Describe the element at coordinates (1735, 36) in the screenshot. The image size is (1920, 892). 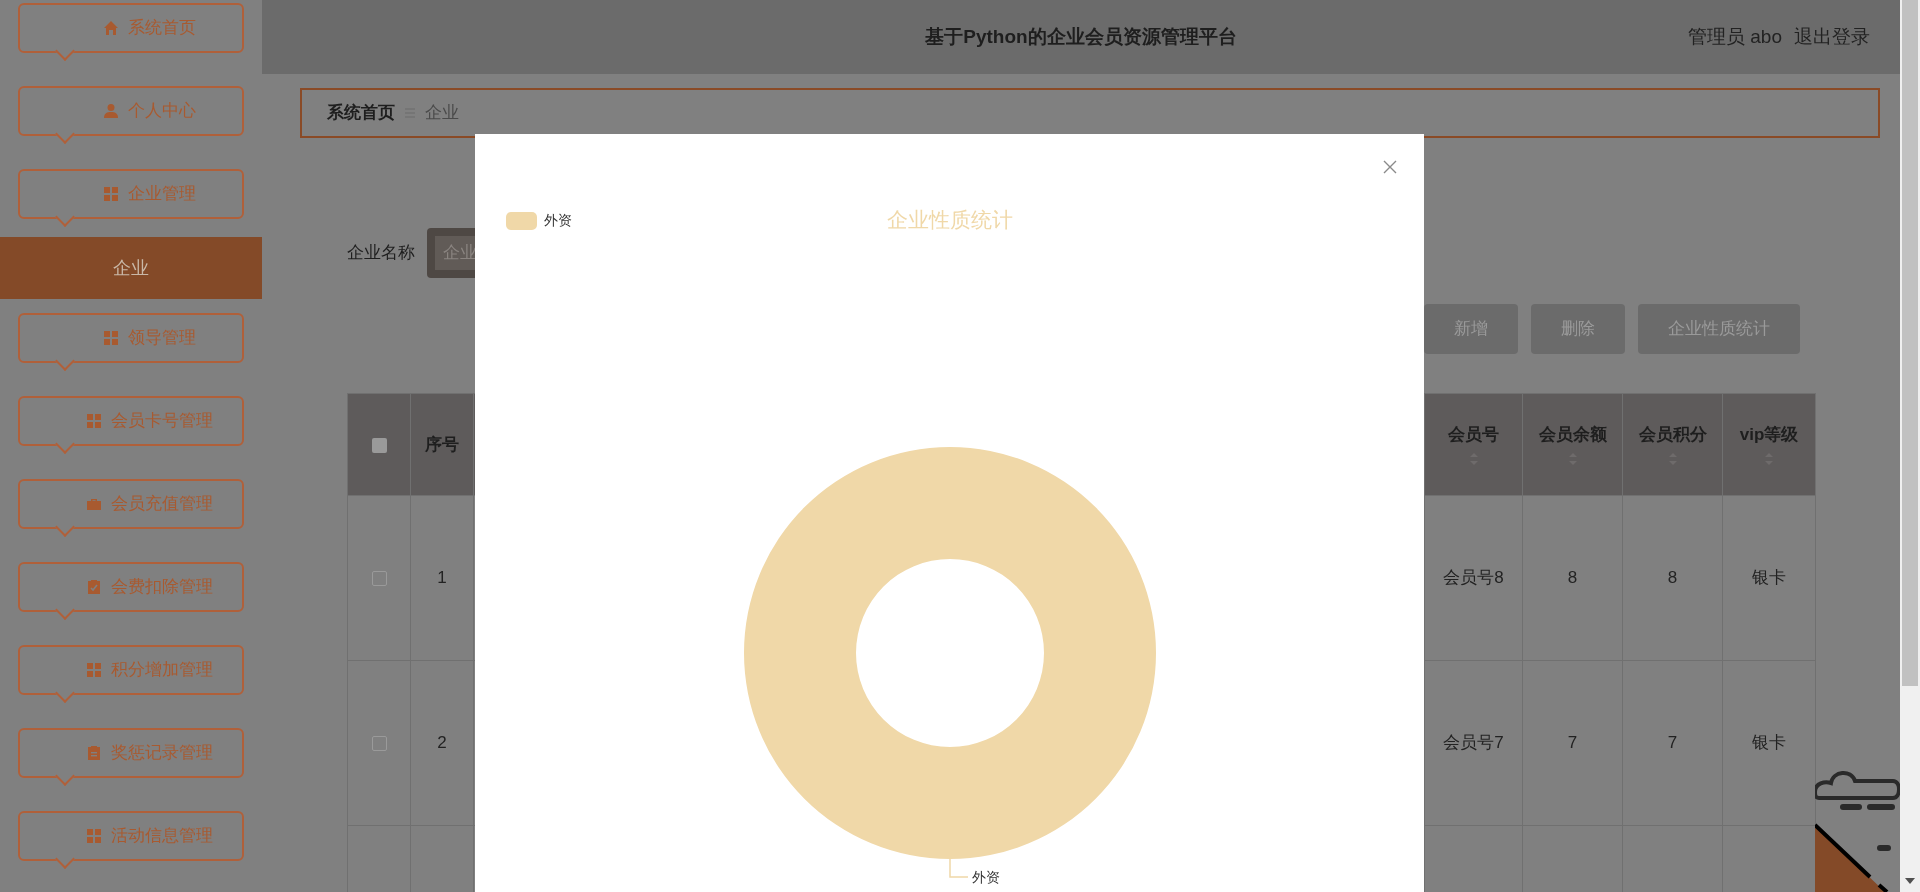
I see `user-label: 管理员 abo` at that location.